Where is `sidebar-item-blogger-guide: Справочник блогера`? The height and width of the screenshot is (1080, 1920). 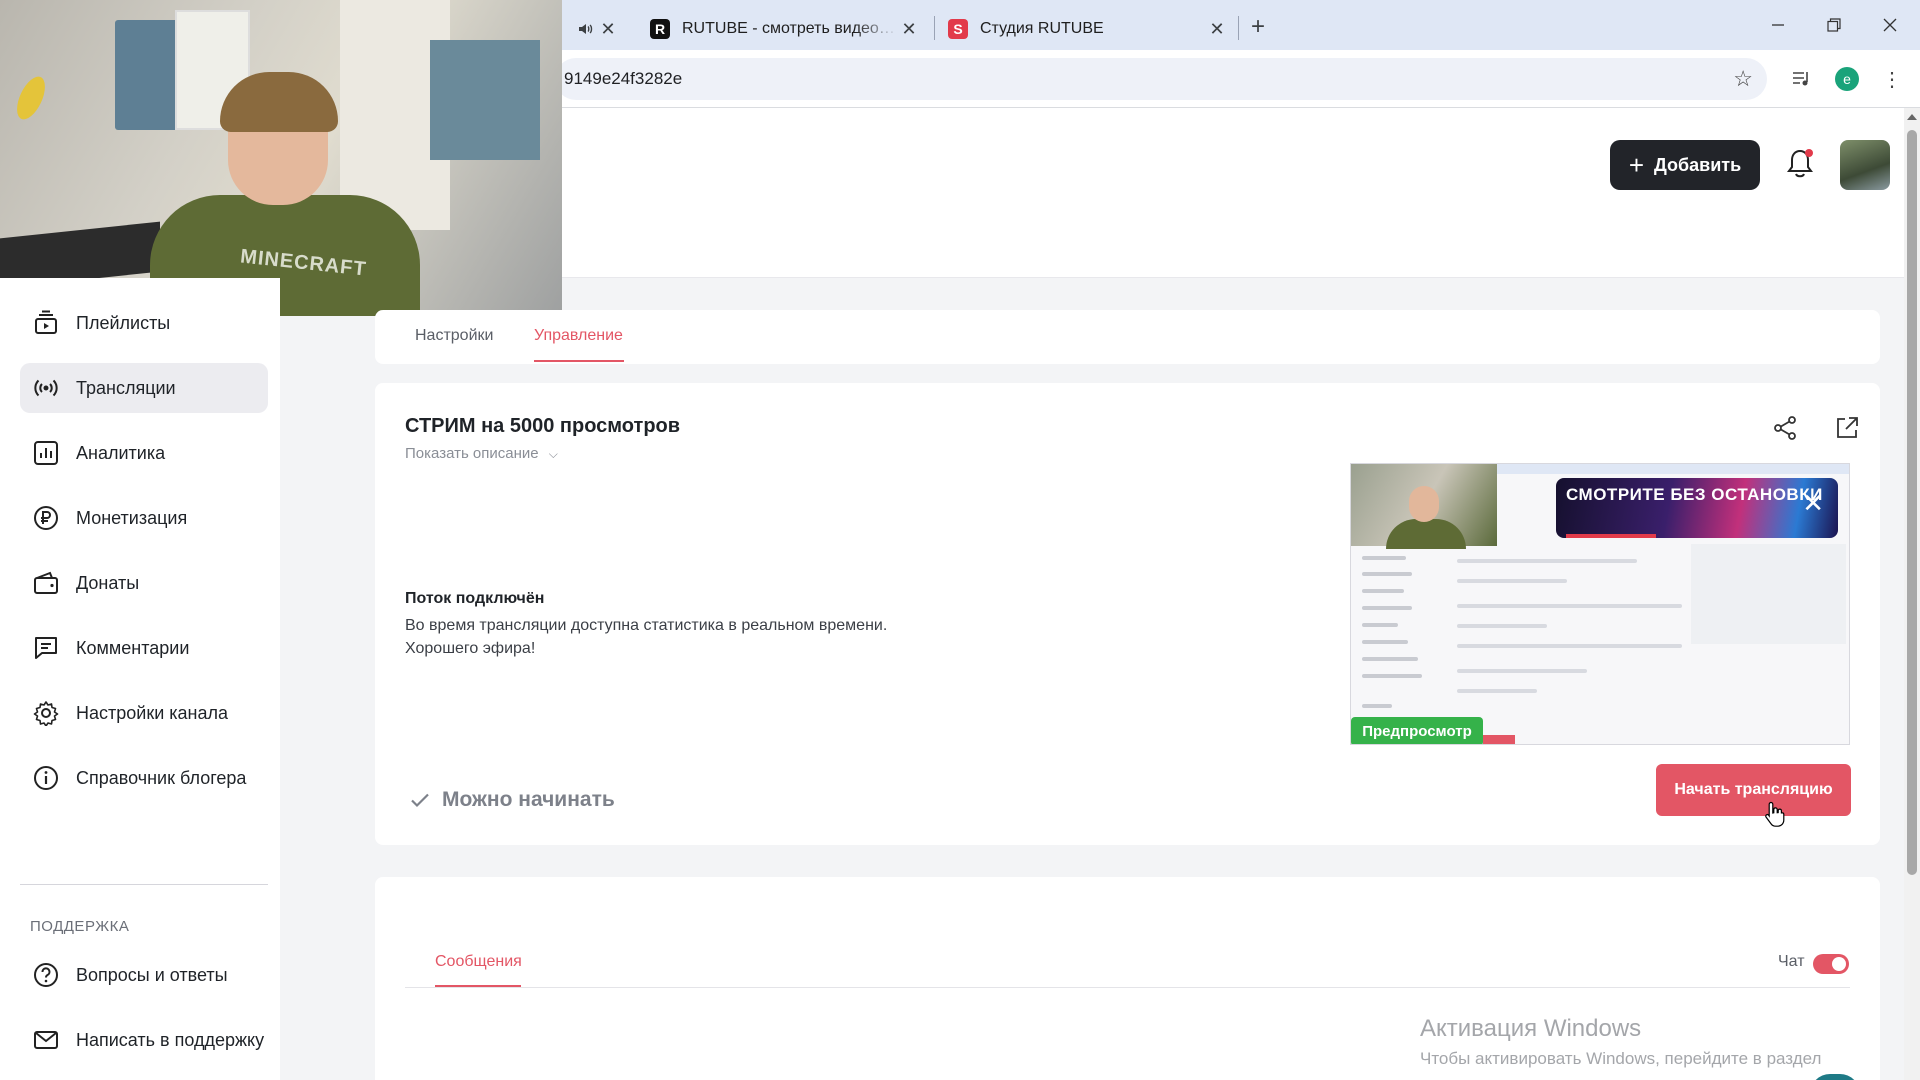 sidebar-item-blogger-guide: Справочник блогера is located at coordinates (144, 778).